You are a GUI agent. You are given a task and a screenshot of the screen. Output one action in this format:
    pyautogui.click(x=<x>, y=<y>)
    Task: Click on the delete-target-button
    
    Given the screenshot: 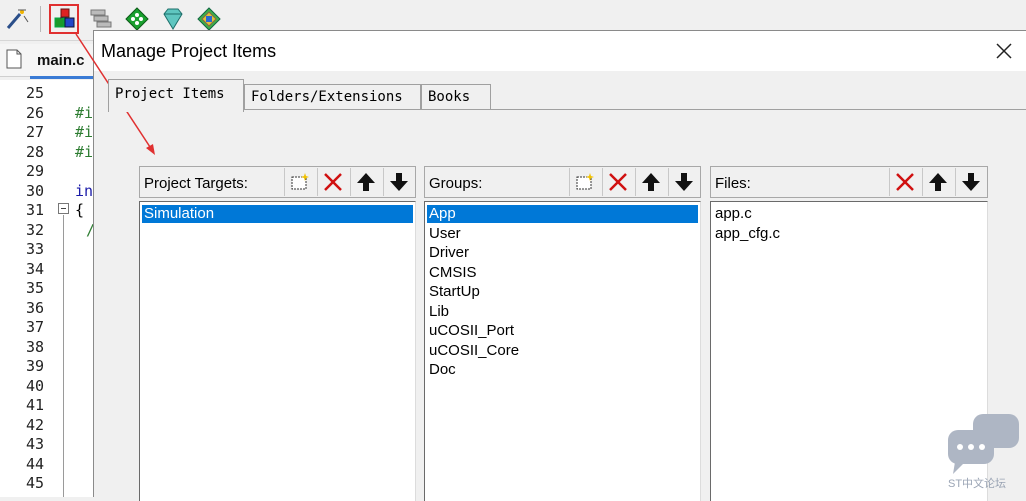 What is the action you would take?
    pyautogui.click(x=332, y=182)
    